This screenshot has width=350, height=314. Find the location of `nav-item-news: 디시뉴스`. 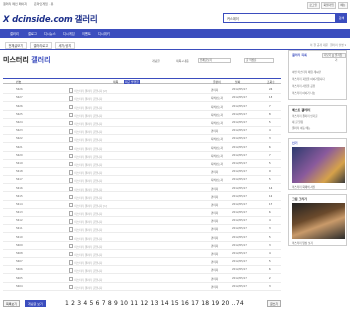

nav-item-news: 디시뉴스 is located at coordinates (50, 33).